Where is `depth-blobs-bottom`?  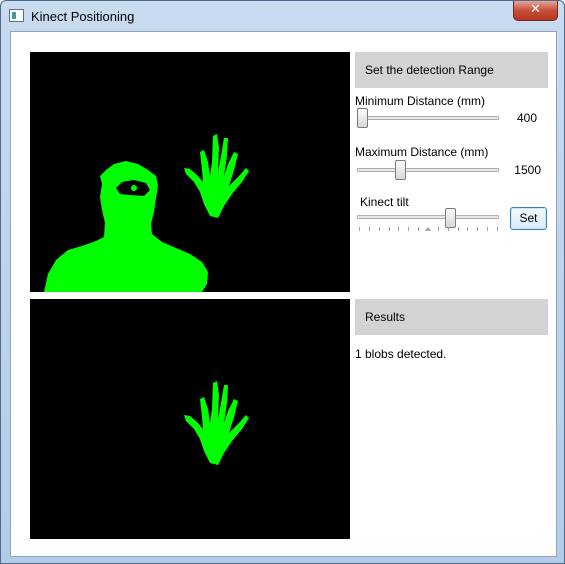 depth-blobs-bottom is located at coordinates (216, 423).